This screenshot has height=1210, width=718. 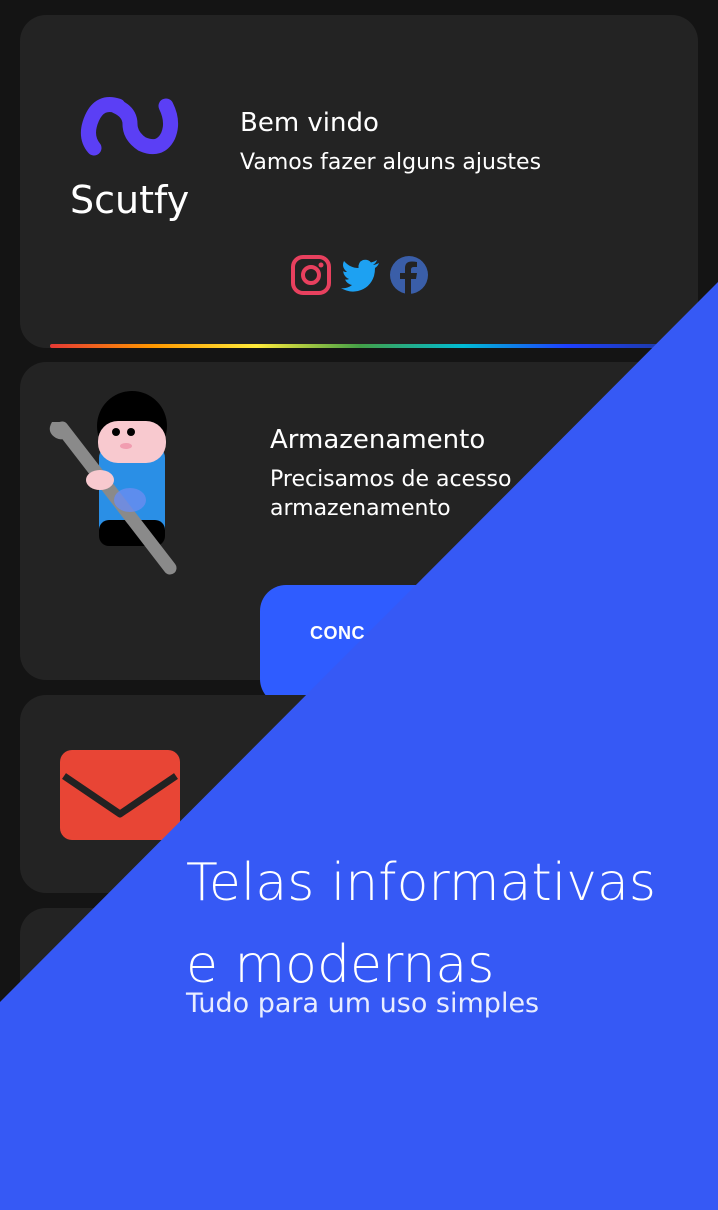 What do you see at coordinates (391, 479) in the screenshot?
I see `storage-description-line1: Precisamos de acesso` at bounding box center [391, 479].